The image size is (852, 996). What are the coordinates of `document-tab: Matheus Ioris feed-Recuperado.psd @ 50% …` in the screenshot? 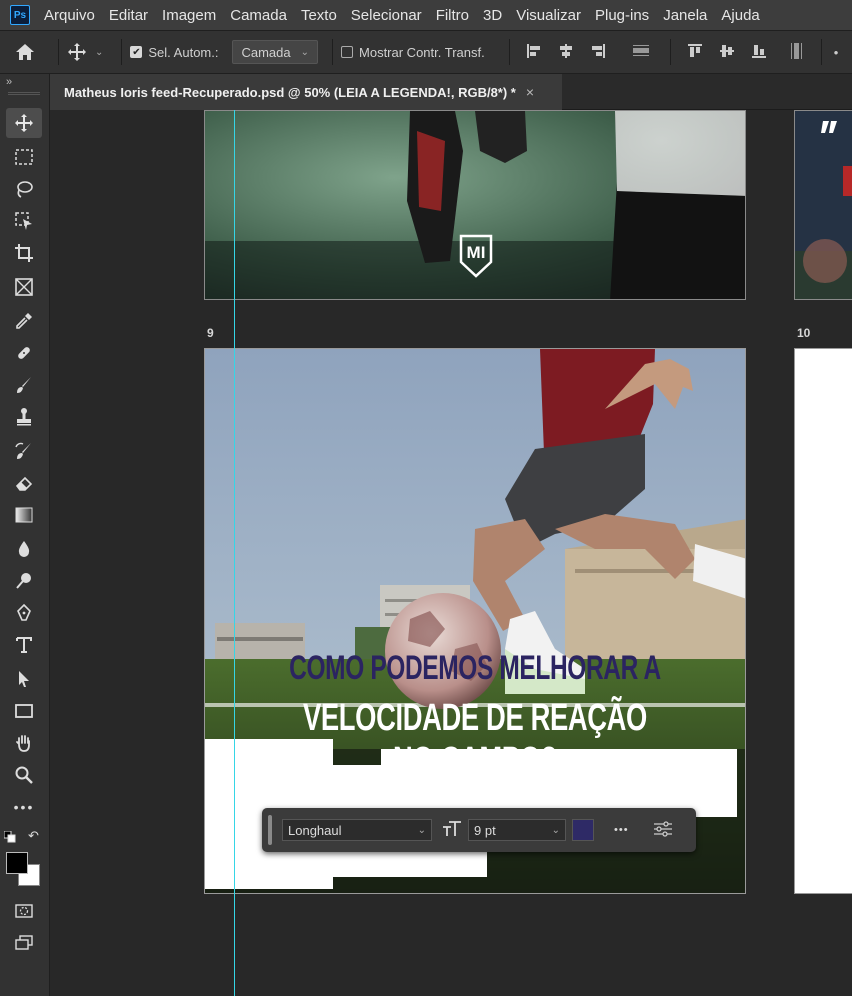 It's located at (306, 92).